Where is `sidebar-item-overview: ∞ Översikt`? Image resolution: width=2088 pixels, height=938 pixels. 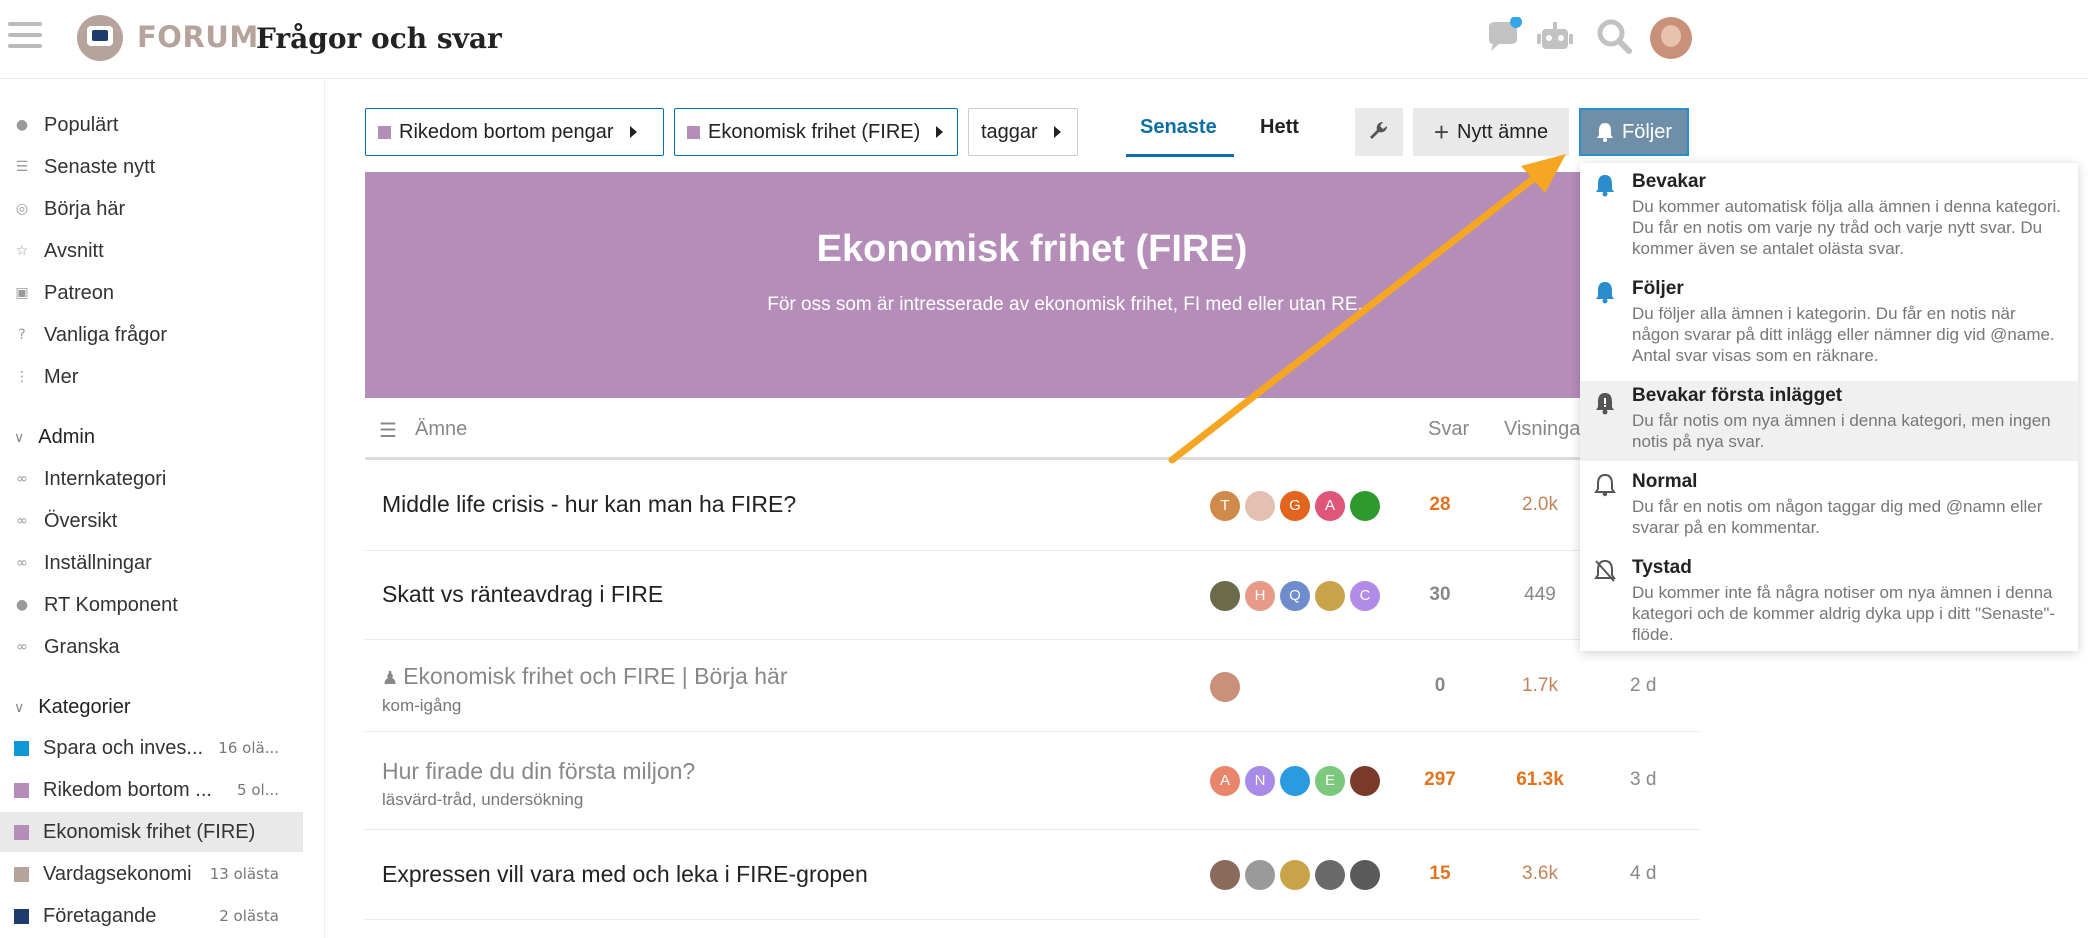
sidebar-item-overview: ∞ Översikt is located at coordinates (151, 521).